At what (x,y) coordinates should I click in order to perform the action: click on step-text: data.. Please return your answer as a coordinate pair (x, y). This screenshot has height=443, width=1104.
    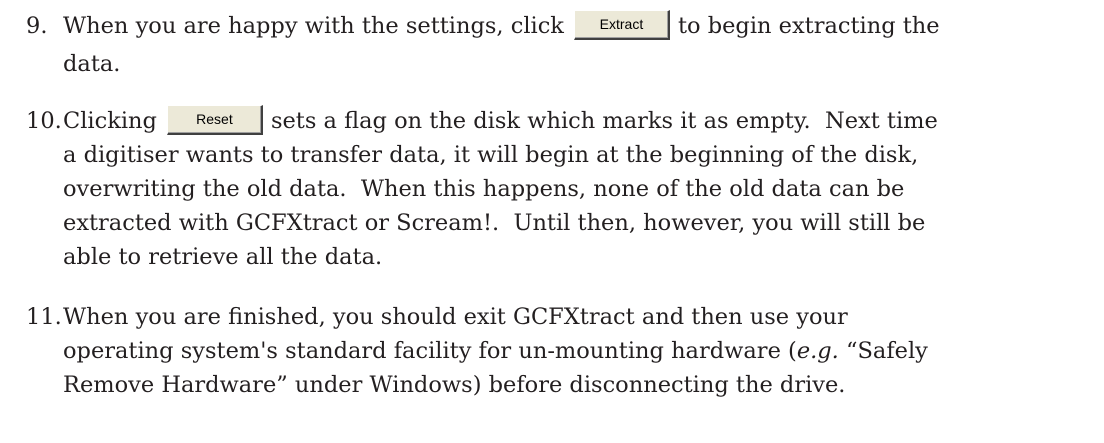
    Looking at the image, I should click on (92, 64).